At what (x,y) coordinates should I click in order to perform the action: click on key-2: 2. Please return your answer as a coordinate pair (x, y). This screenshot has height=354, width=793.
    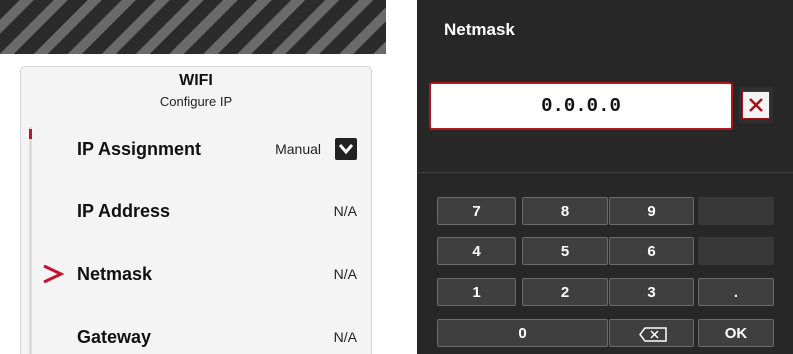
    Looking at the image, I should click on (565, 292).